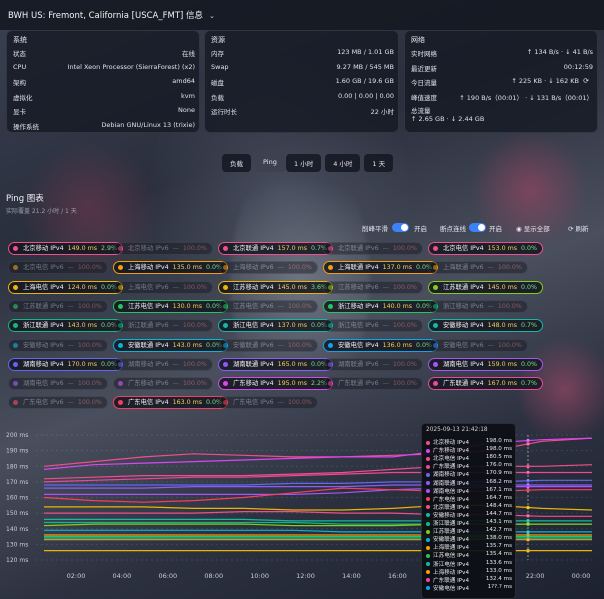 The width and height of the screenshot is (604, 599). I want to click on x-tick-label: 12:00, so click(305, 576).